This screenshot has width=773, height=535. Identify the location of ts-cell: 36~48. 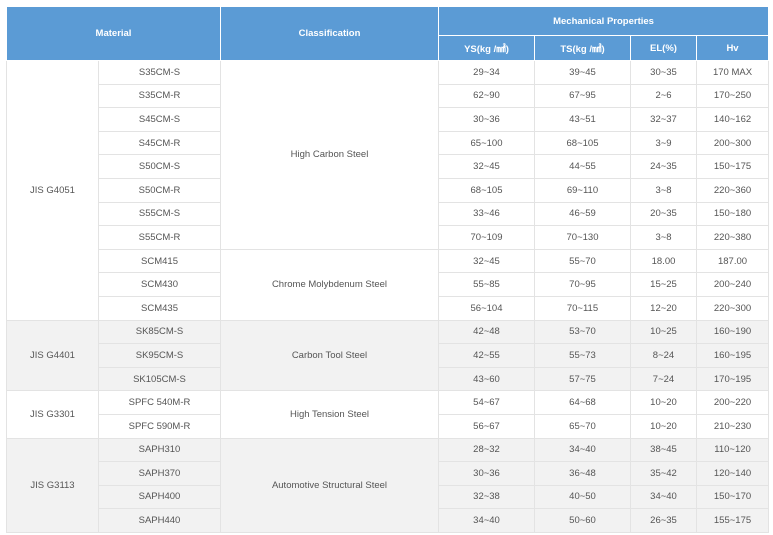
(582, 473).